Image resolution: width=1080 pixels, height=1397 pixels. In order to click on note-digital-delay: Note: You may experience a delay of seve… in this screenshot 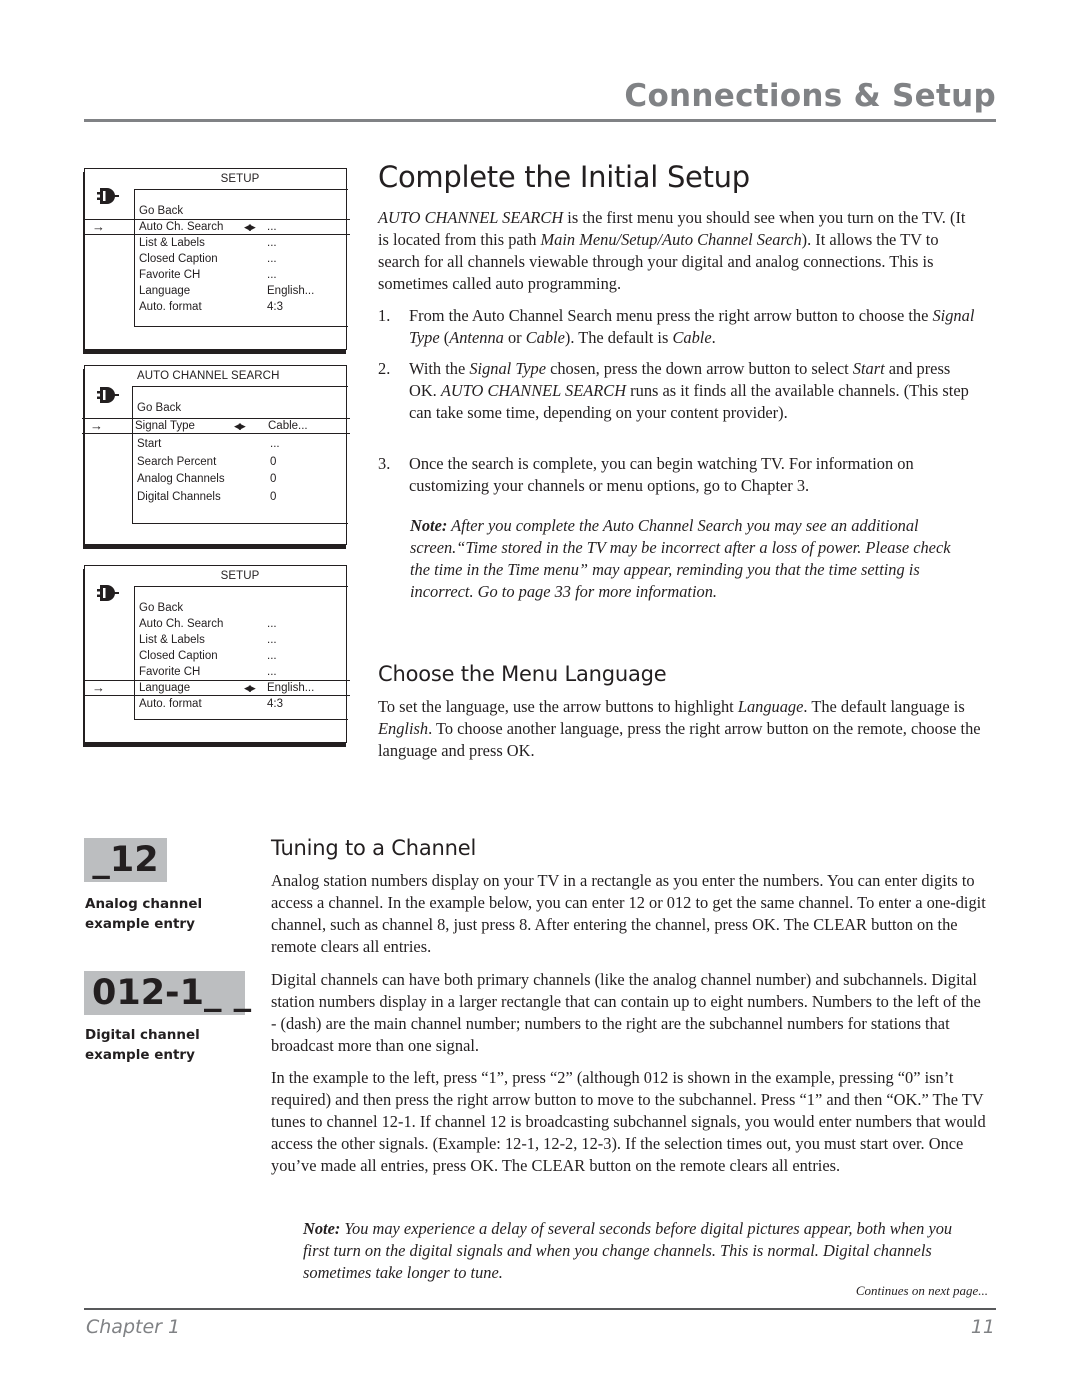, I will do `click(628, 1250)`.